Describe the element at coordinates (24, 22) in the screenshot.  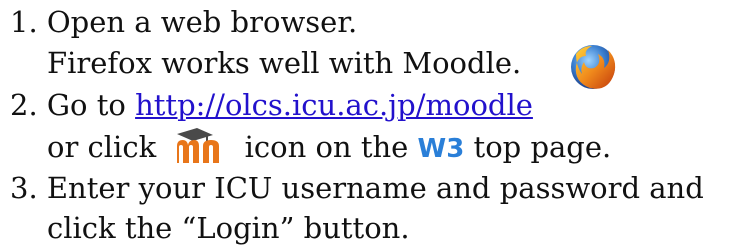
I see `step-1-number: 1.` at that location.